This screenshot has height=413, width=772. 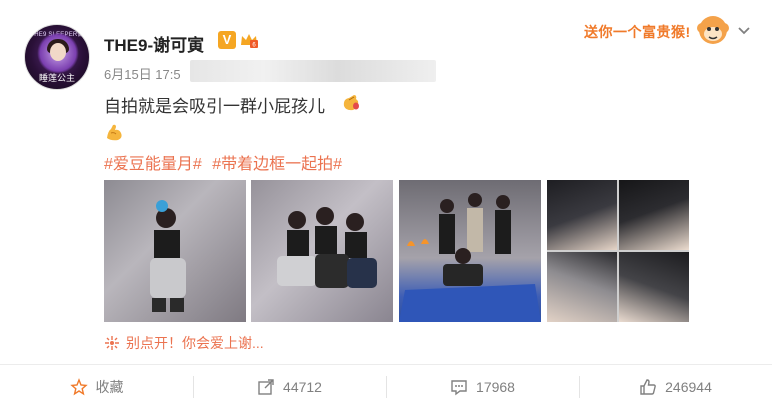 I want to click on thumbs-up-icon, so click(x=648, y=387).